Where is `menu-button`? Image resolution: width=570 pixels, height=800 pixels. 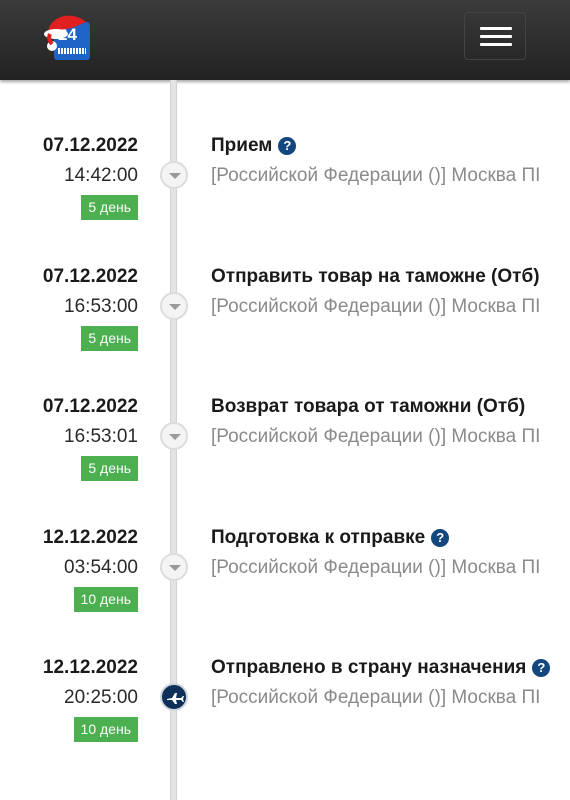 menu-button is located at coordinates (495, 36).